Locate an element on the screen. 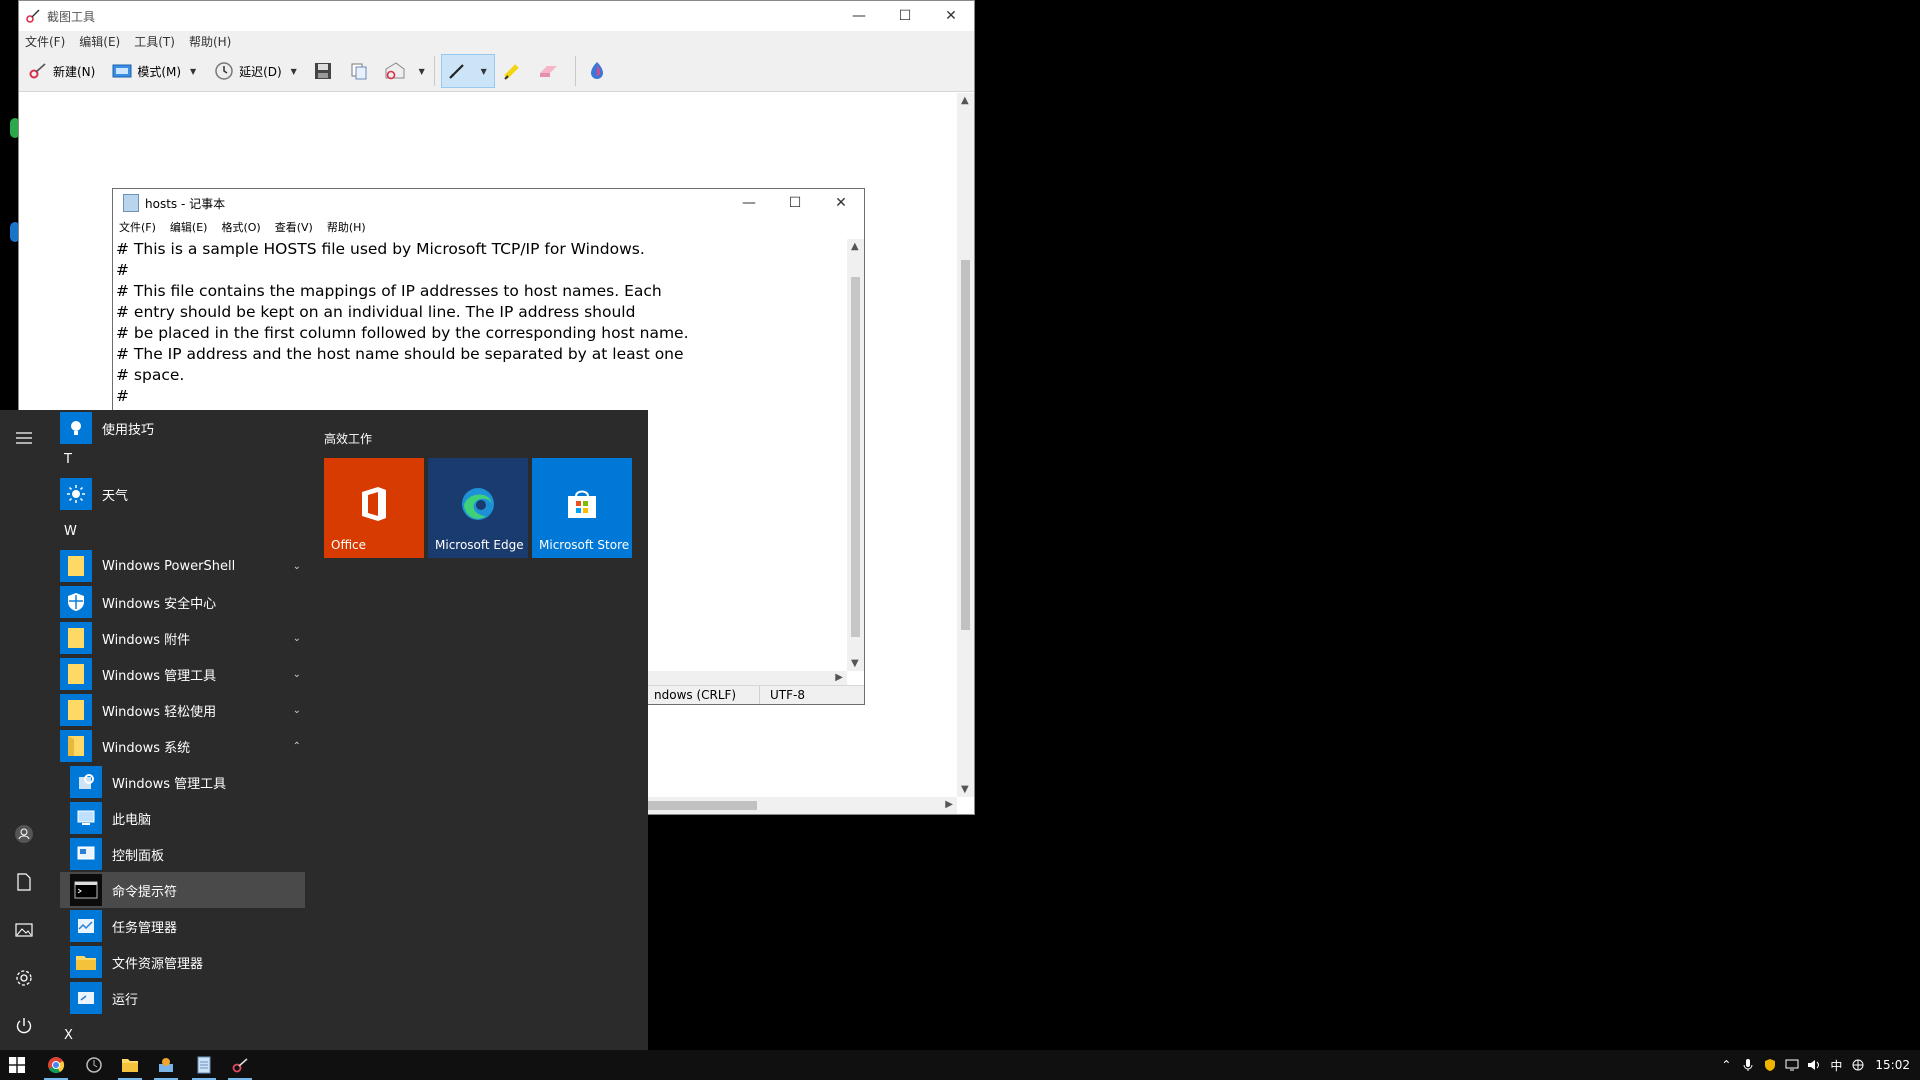  save-button is located at coordinates (325, 71).